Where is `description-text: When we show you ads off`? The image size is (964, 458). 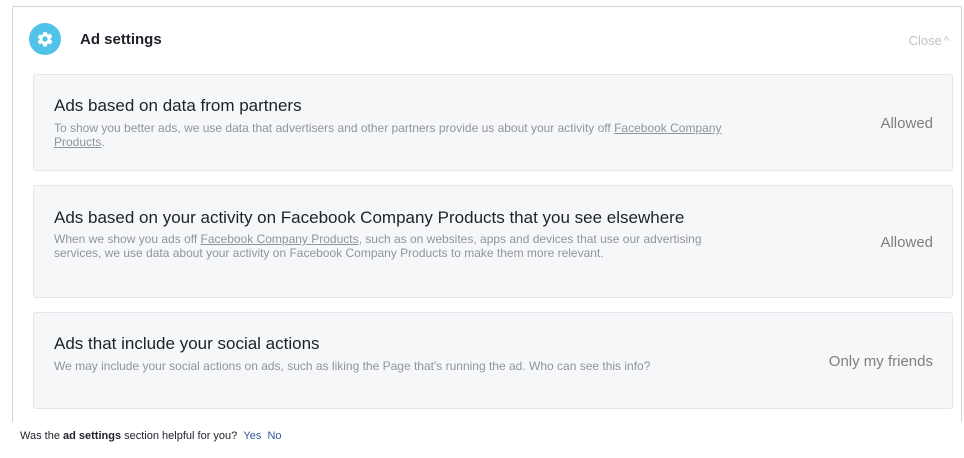
description-text: When we show you ads off is located at coordinates (127, 239).